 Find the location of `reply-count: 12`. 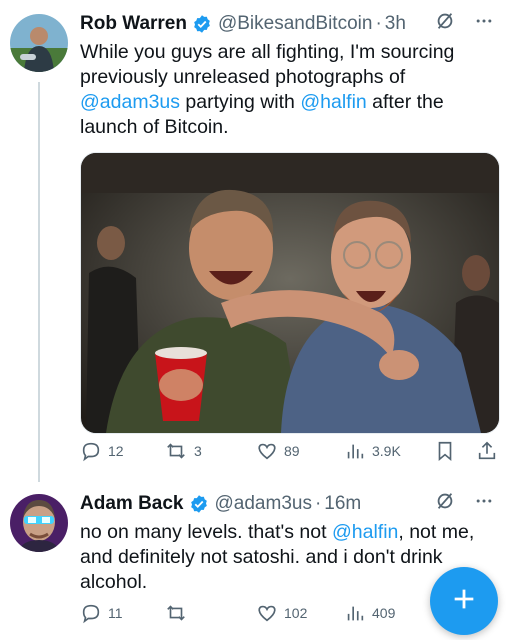

reply-count: 12 is located at coordinates (116, 451).